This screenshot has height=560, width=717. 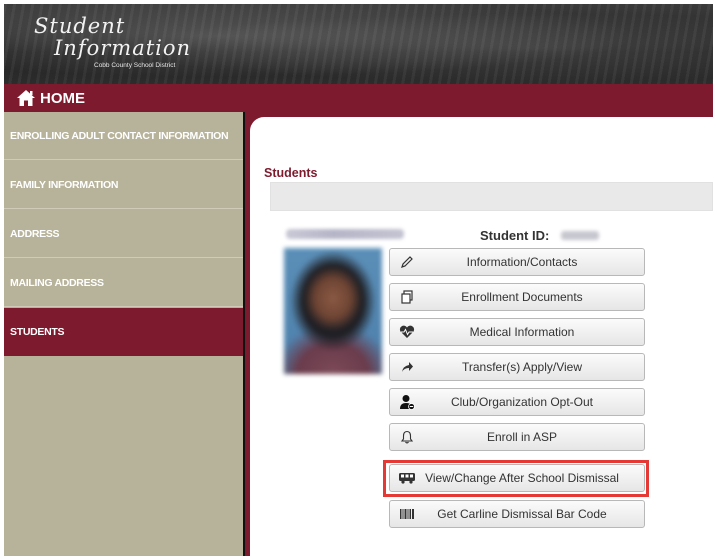 I want to click on button-label: Club/Organization Opt-Out, so click(x=522, y=402).